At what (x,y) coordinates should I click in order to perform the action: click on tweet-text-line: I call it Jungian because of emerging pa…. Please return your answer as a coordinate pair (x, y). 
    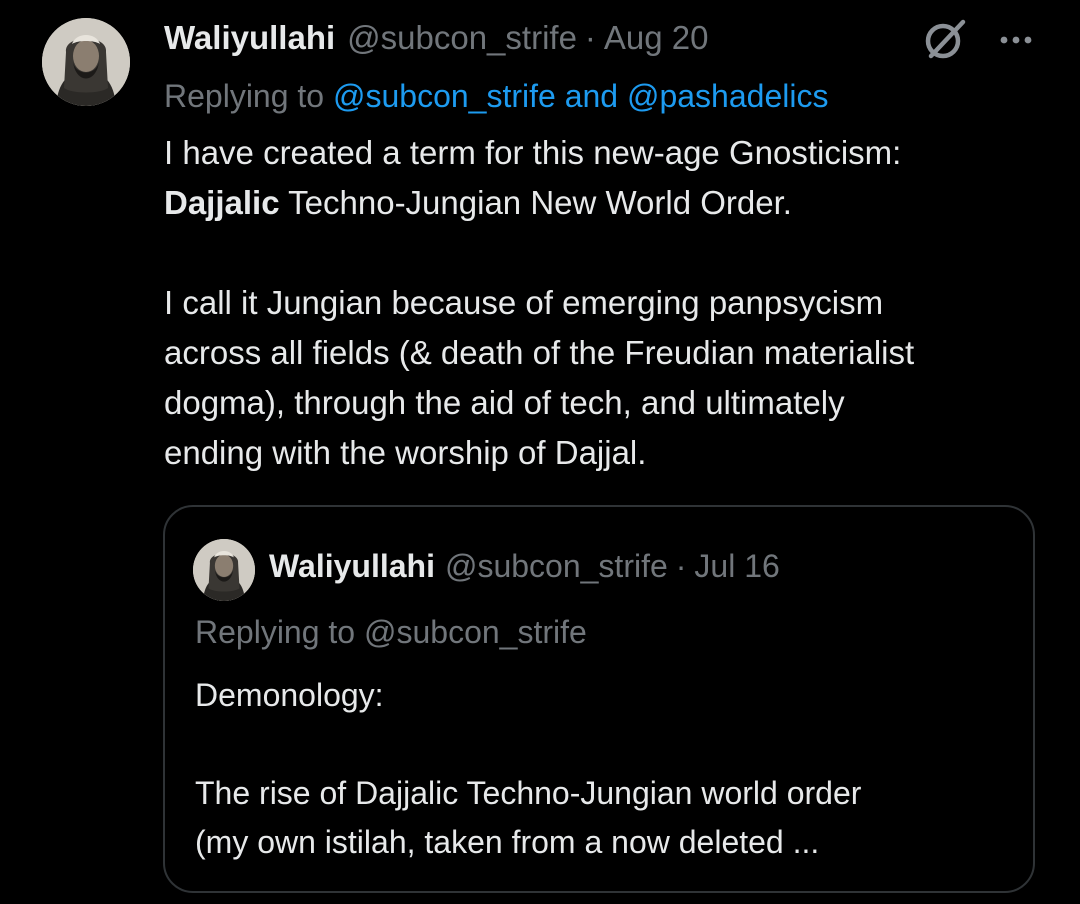
    Looking at the image, I should click on (524, 302).